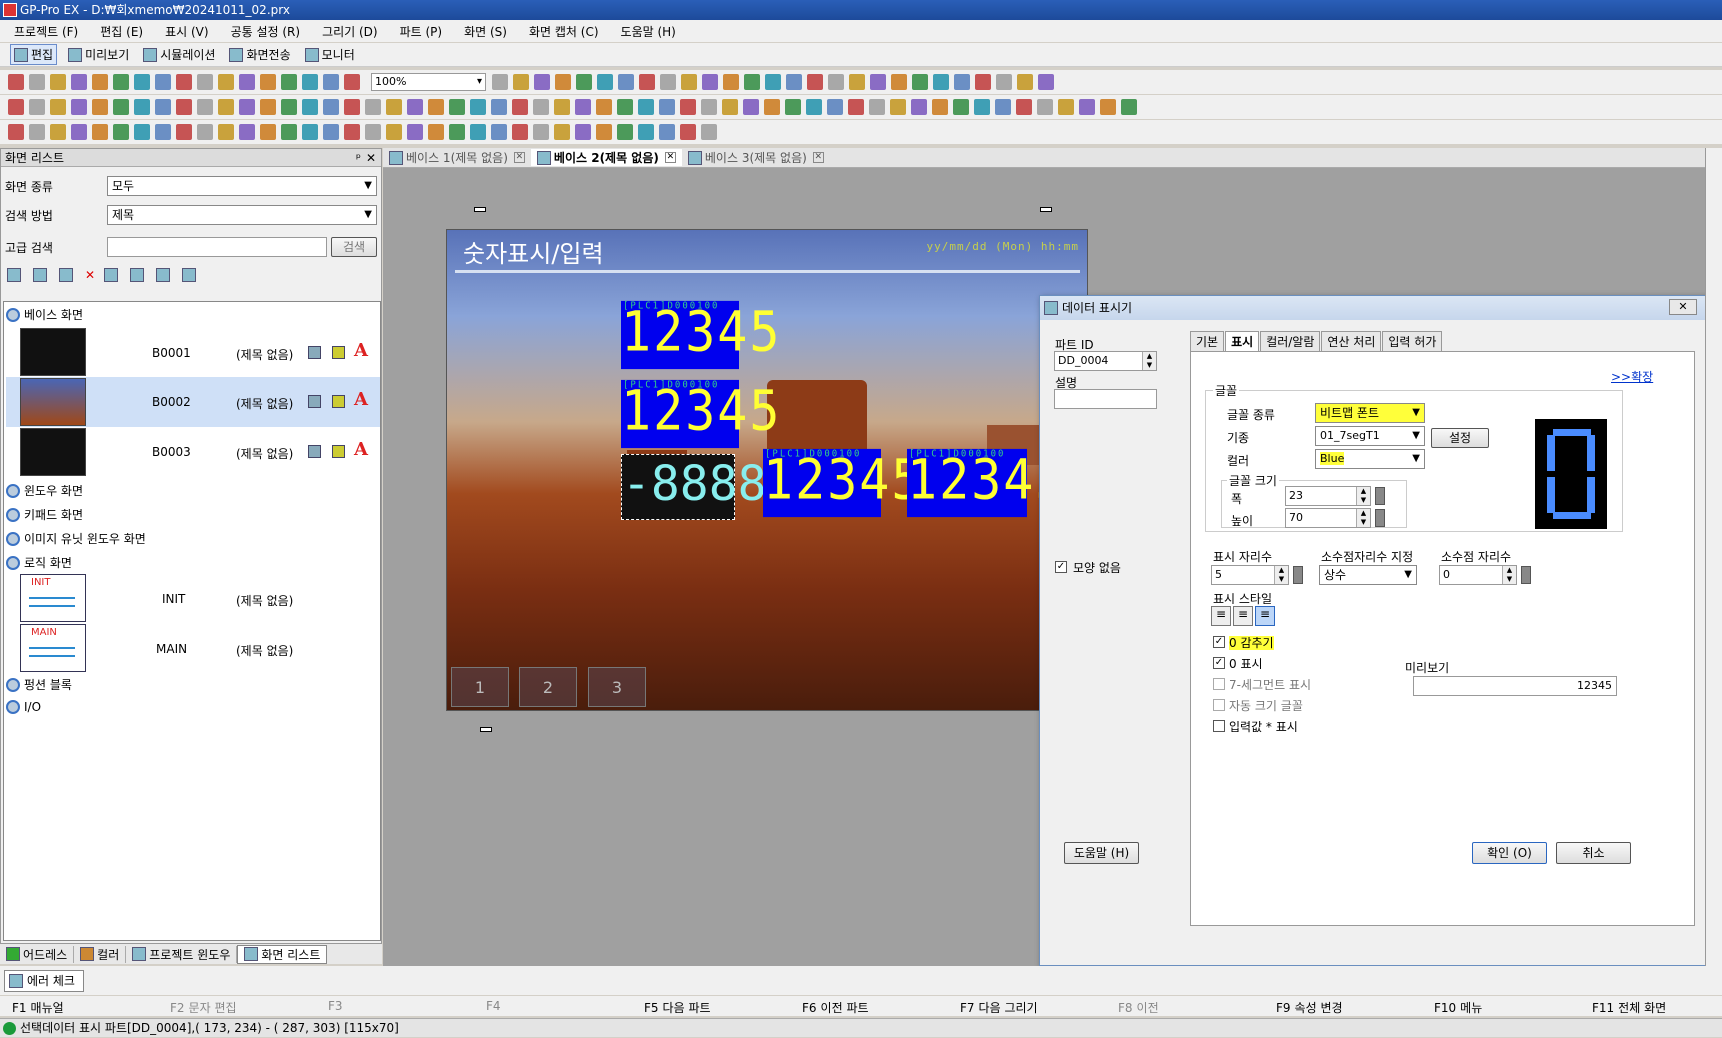 This screenshot has width=1722, height=1038. Describe the element at coordinates (217, 247) in the screenshot. I see `advanced-search-input` at that location.